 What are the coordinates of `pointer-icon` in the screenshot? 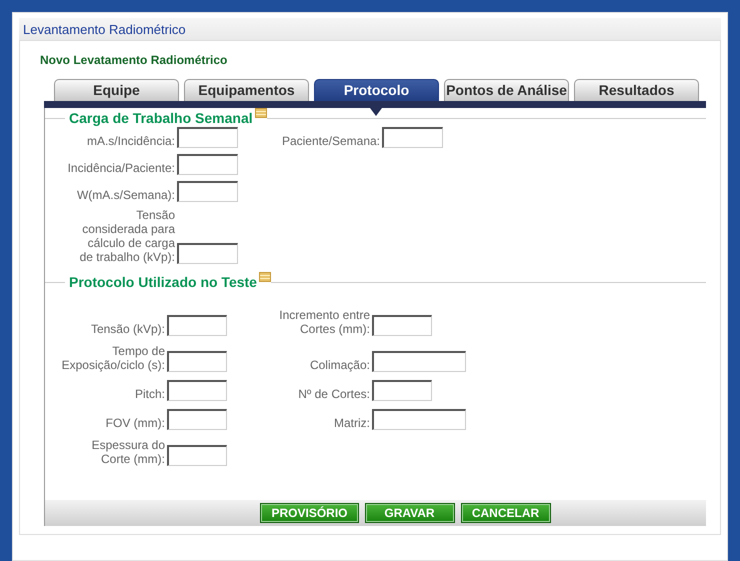 It's located at (376, 112).